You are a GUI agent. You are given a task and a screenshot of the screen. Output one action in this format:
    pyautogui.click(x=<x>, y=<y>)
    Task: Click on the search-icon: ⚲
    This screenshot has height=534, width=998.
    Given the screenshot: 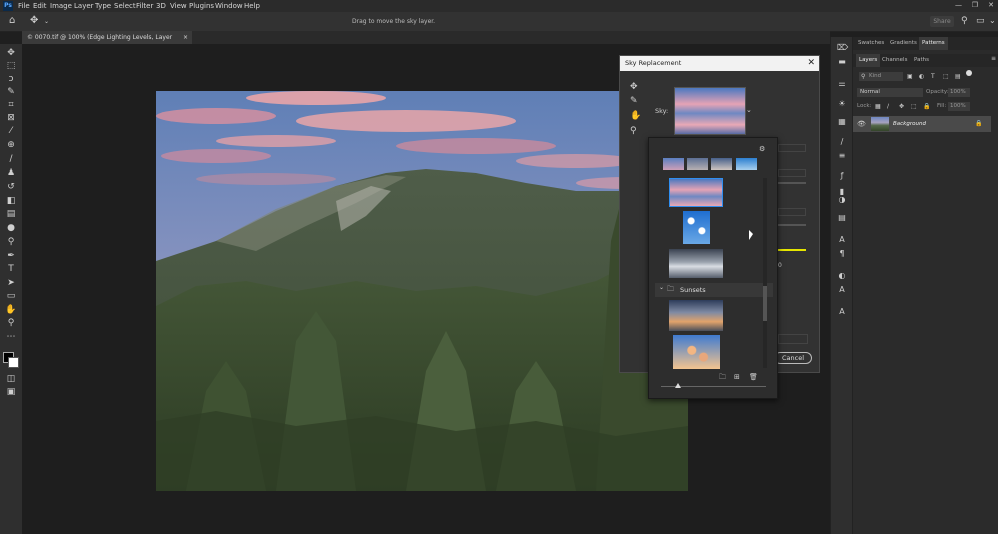 What is the action you would take?
    pyautogui.click(x=964, y=21)
    